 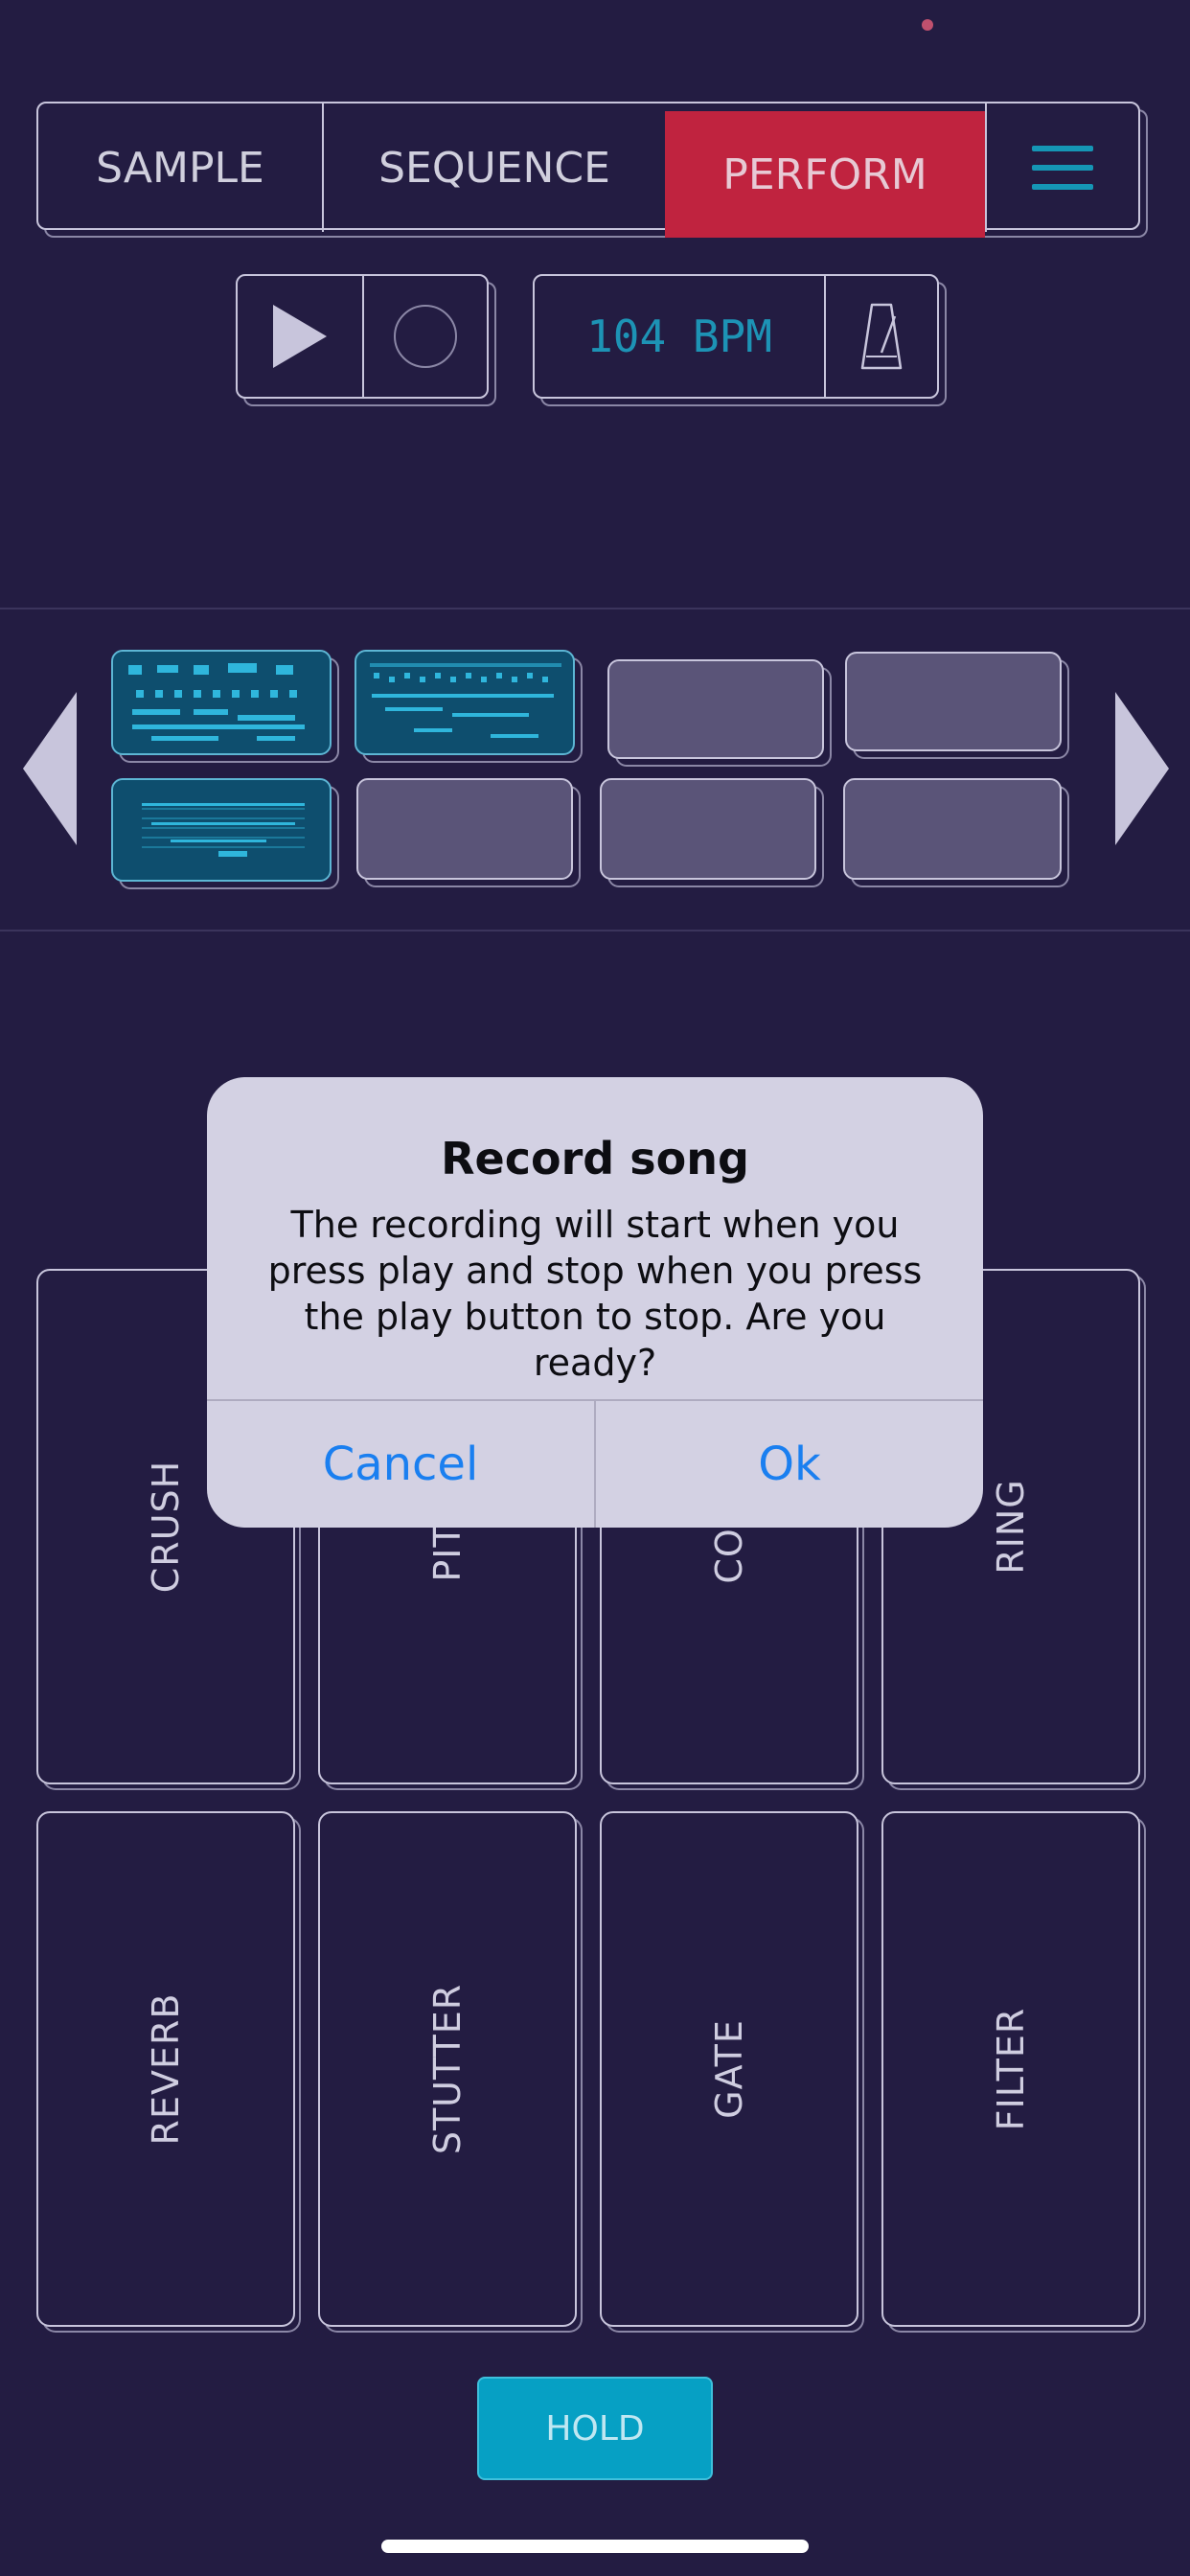 What do you see at coordinates (401, 1464) in the screenshot?
I see `cancel-button: Cancel` at bounding box center [401, 1464].